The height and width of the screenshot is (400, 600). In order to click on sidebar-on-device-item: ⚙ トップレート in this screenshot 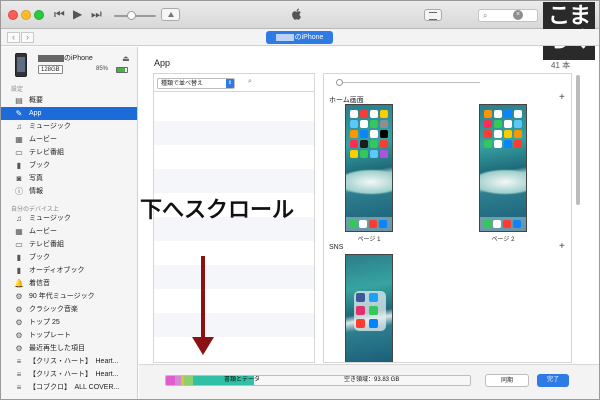, I will do `click(68, 335)`.